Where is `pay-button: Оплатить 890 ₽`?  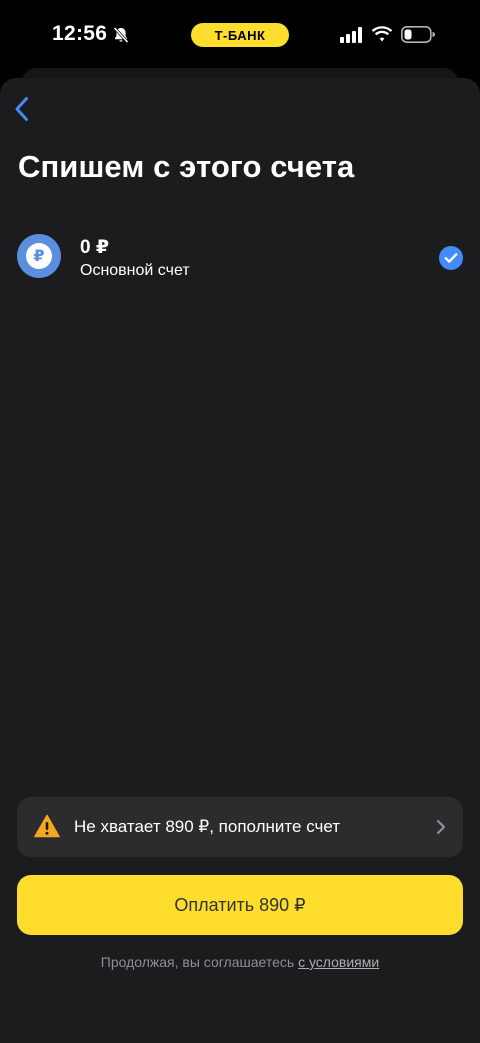
pay-button: Оплатить 890 ₽ is located at coordinates (240, 905).